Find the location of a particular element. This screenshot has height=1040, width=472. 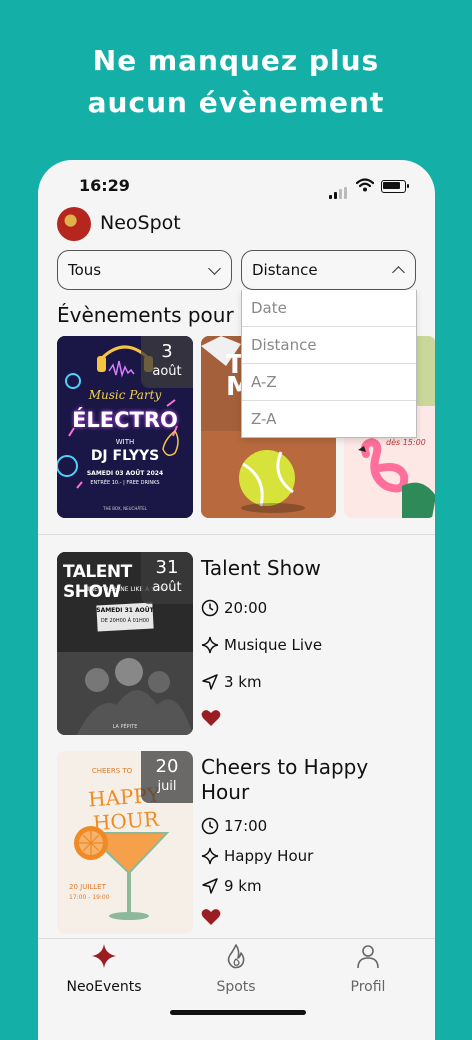

talent-poster-hours: DE 20H00 À 01H00 is located at coordinates (125, 621).